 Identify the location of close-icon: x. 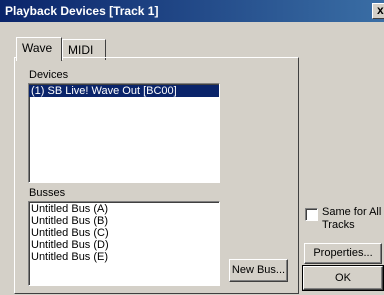
(380, 10).